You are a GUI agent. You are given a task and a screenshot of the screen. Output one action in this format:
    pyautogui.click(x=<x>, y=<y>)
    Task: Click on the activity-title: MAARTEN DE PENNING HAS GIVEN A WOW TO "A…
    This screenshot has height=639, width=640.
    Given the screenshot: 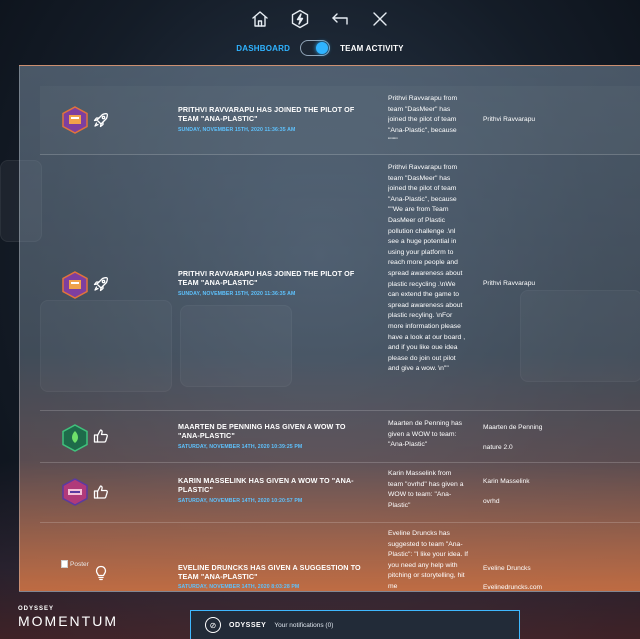 What is the action you would take?
    pyautogui.click(x=262, y=431)
    